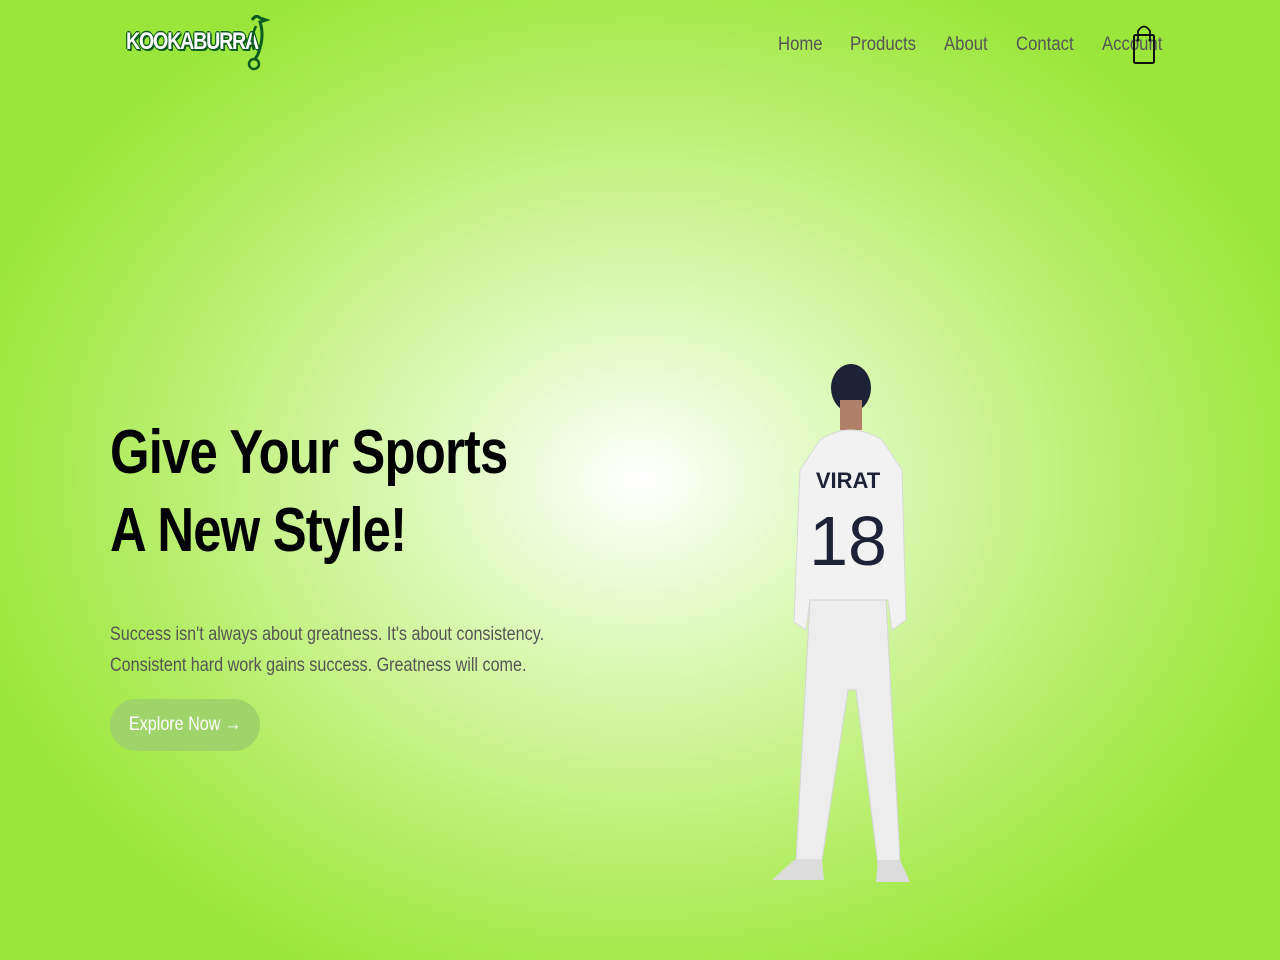 This screenshot has height=960, width=1280. I want to click on logo-text: KOOKABURRA, so click(192, 41).